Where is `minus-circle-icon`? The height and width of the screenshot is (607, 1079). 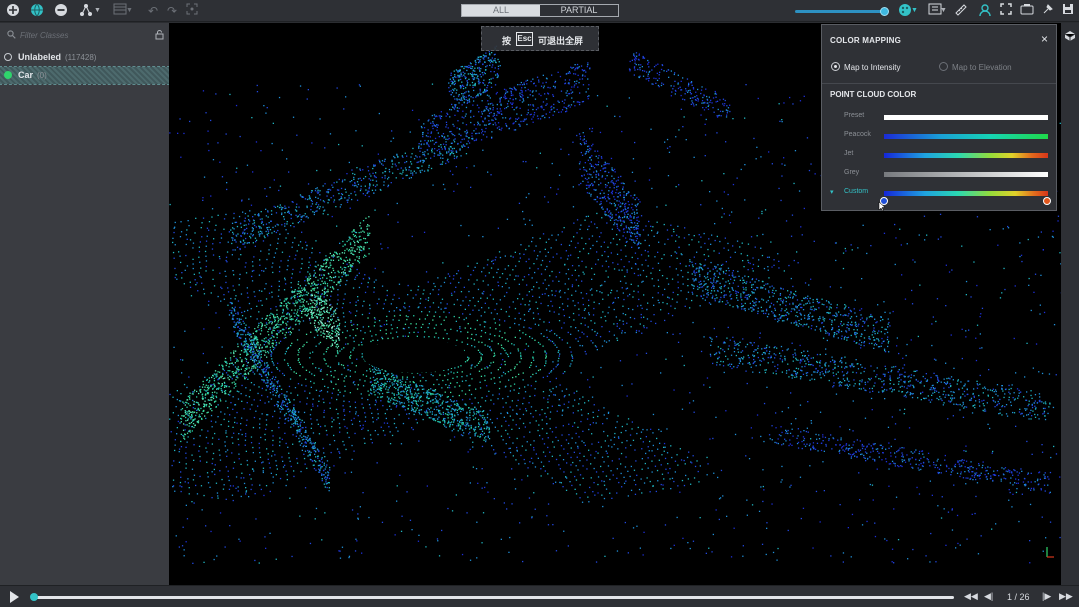 minus-circle-icon is located at coordinates (61, 11).